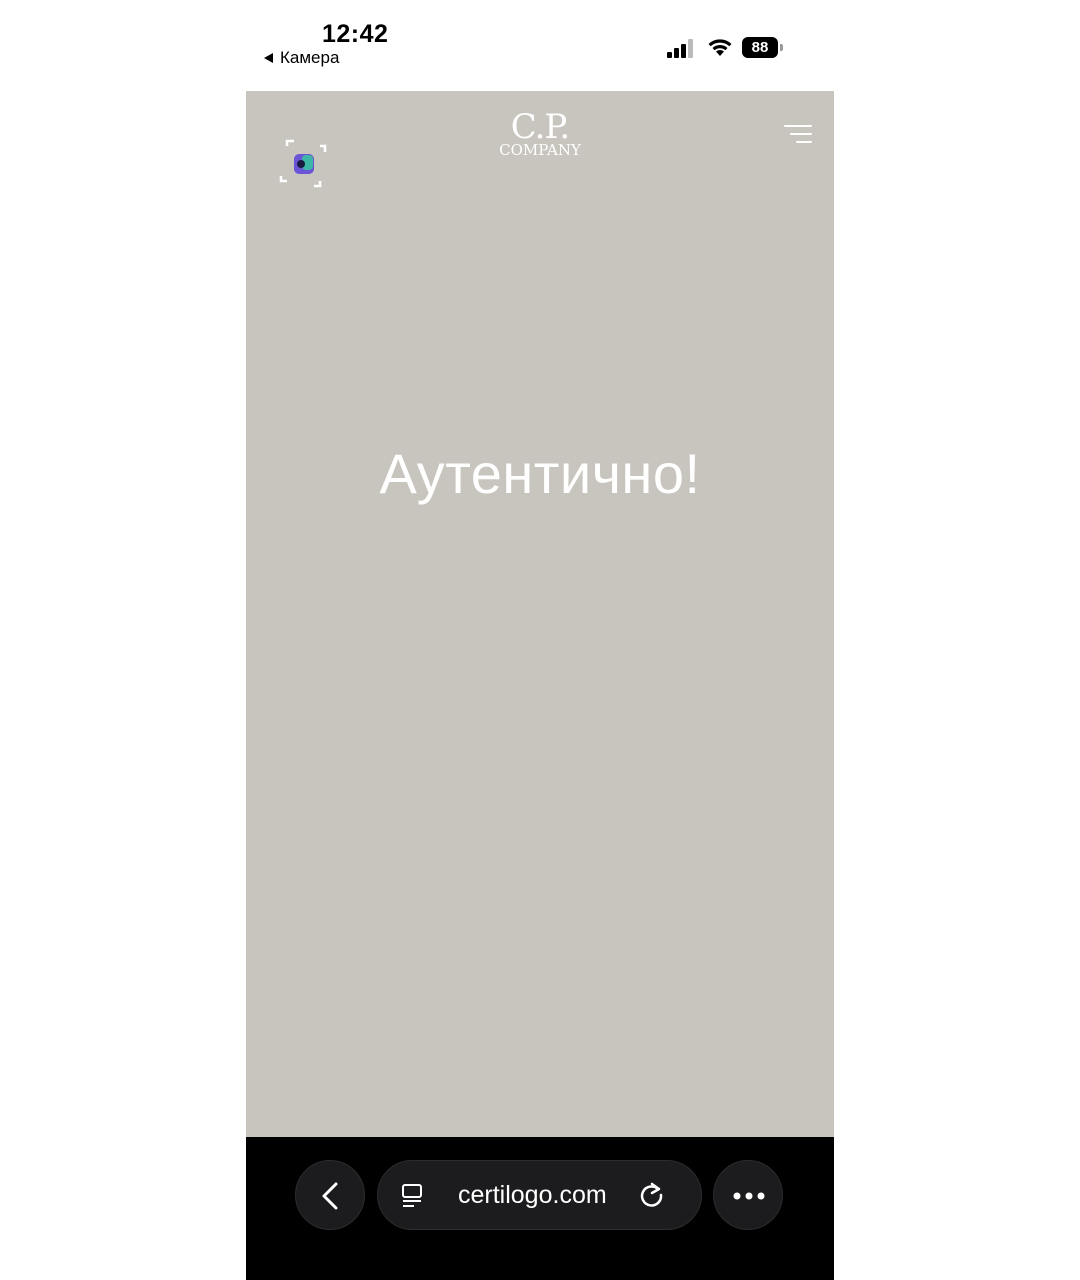 The width and height of the screenshot is (1080, 1280). Describe the element at coordinates (797, 134) in the screenshot. I see `menu-icon` at that location.